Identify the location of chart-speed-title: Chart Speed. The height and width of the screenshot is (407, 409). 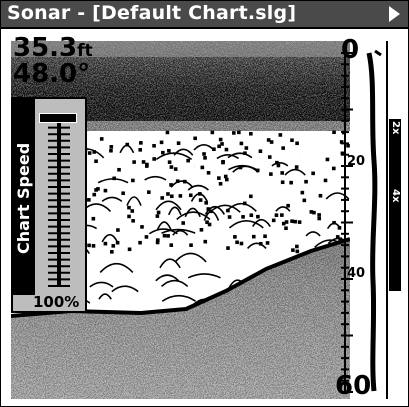
(23, 198).